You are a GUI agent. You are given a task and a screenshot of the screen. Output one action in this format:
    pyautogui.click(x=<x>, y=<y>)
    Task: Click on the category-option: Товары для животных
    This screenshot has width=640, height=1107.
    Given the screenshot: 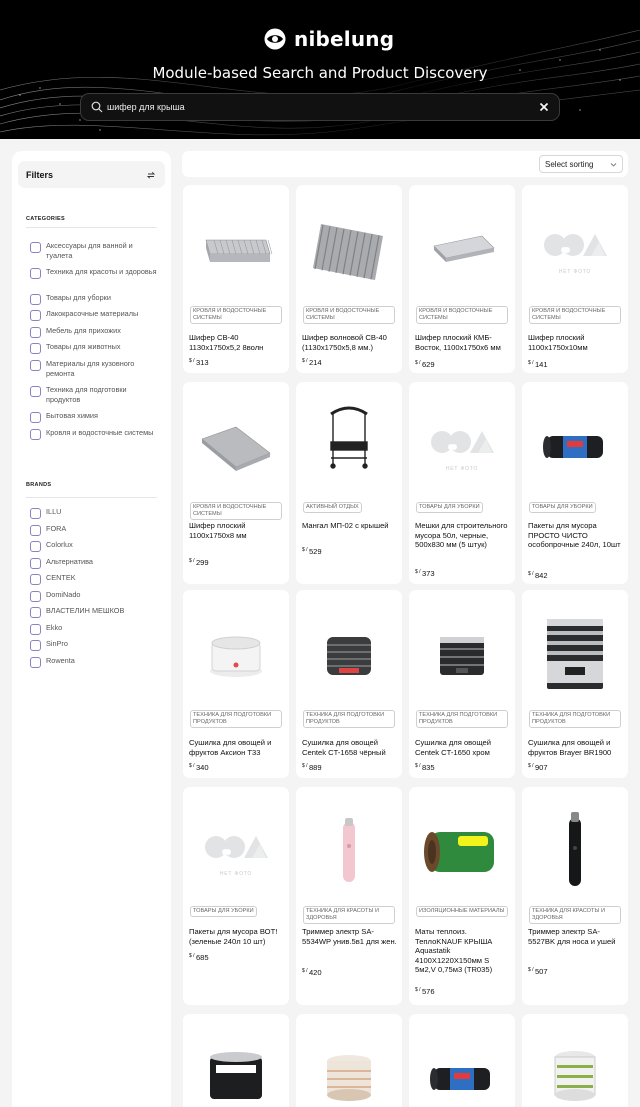 What is the action you would take?
    pyautogui.click(x=95, y=348)
    